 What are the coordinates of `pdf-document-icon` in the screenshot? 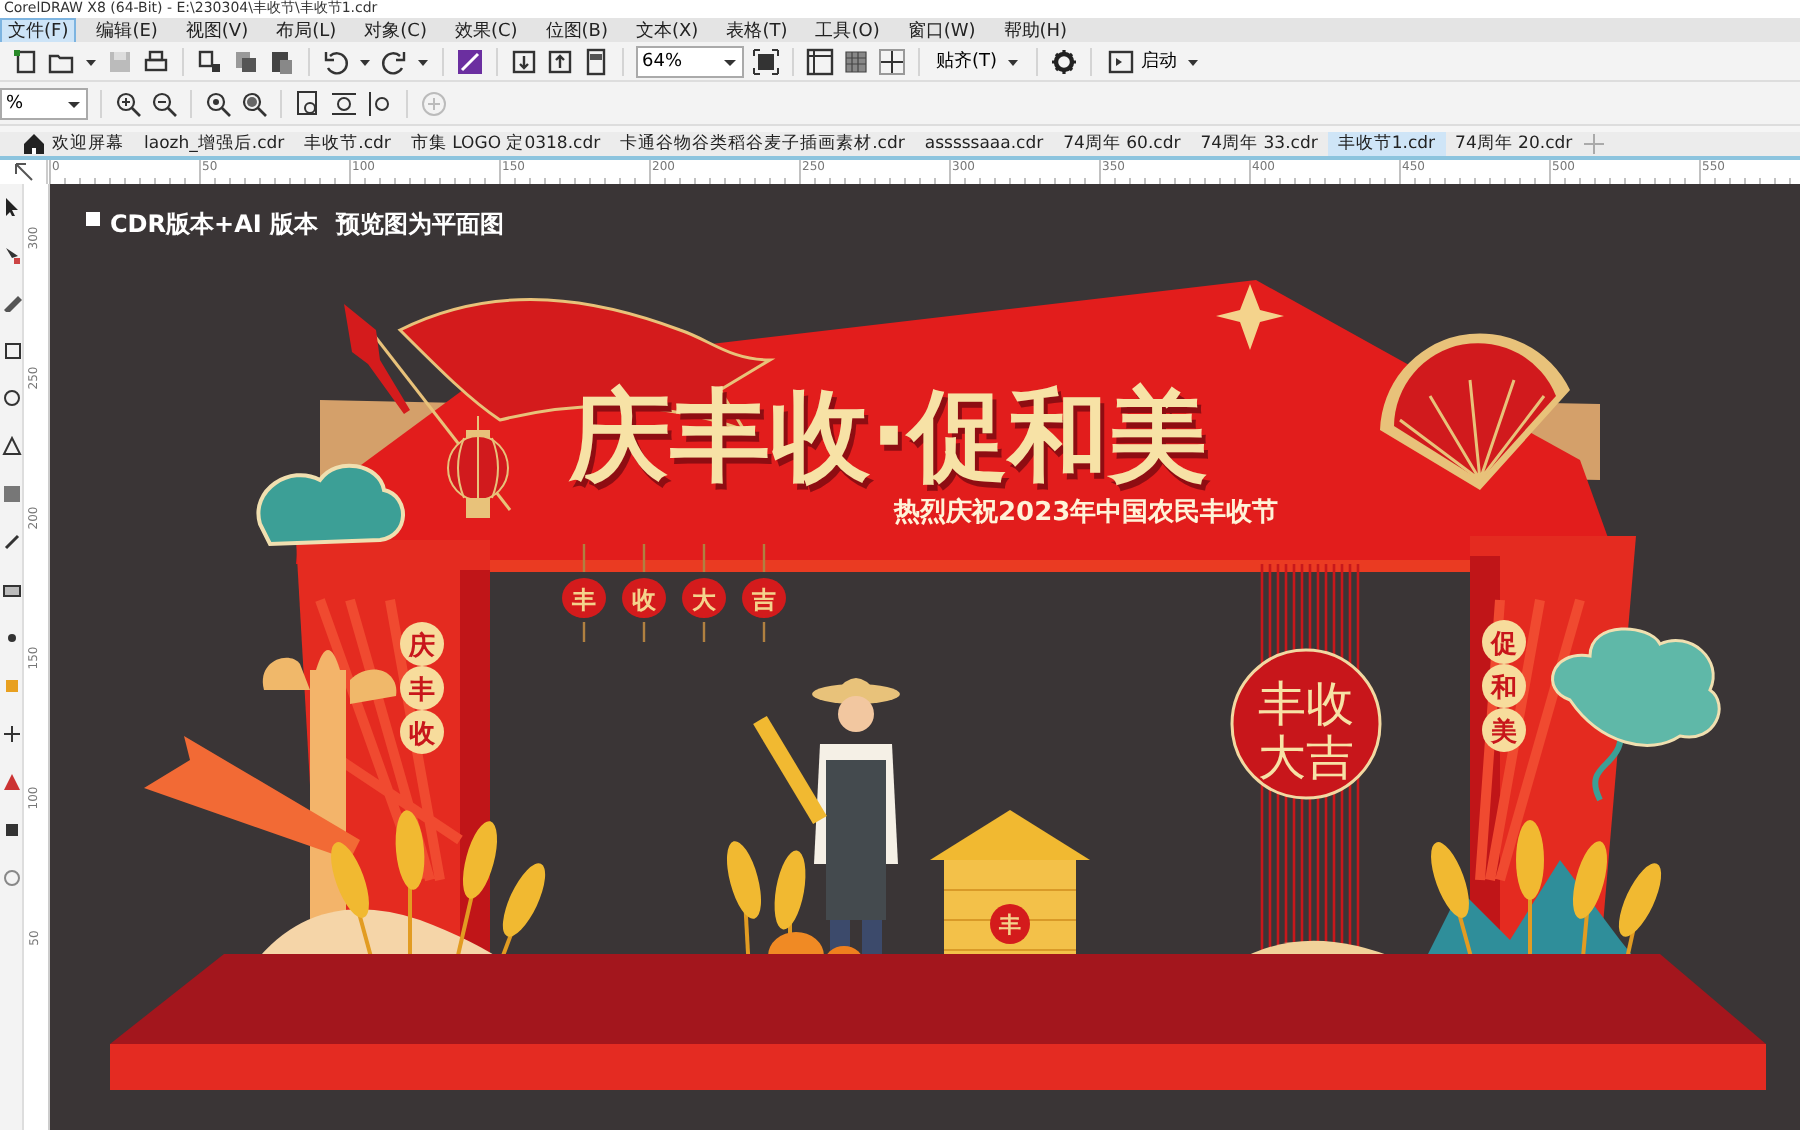 It's located at (596, 61).